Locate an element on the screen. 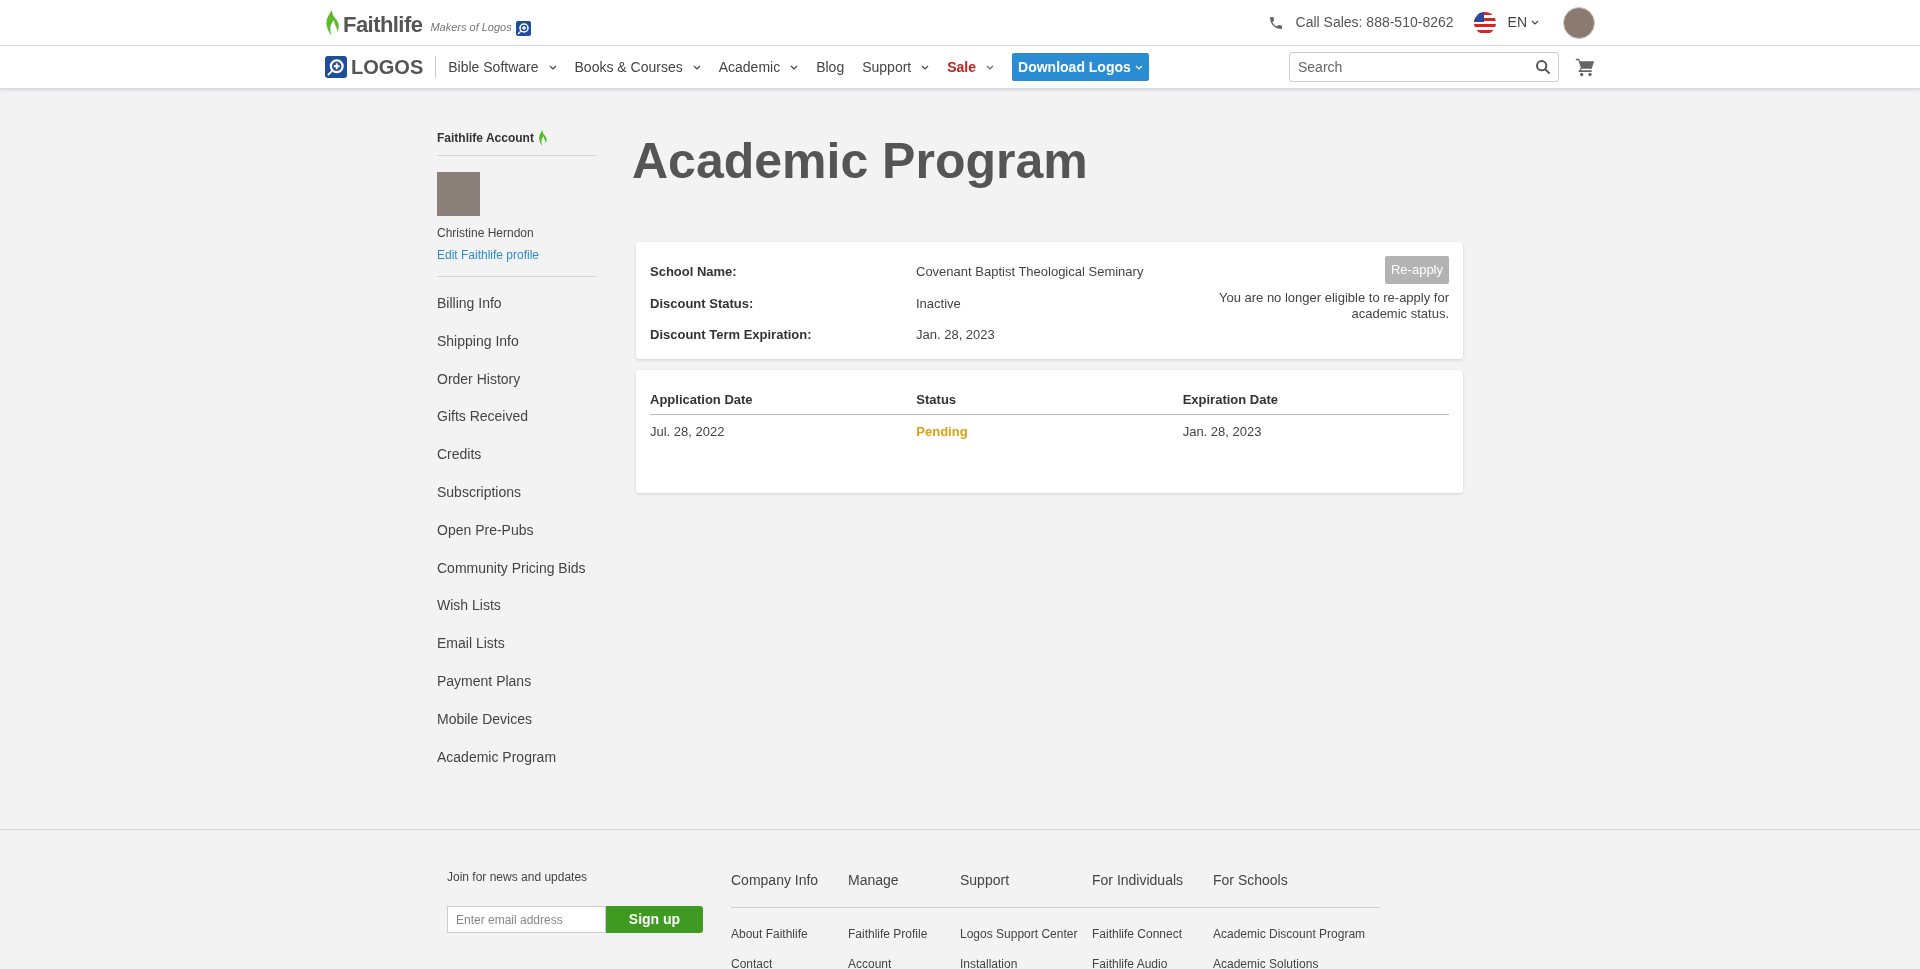  table-cell-text: Jan. 28, 2023 is located at coordinates (1222, 432).